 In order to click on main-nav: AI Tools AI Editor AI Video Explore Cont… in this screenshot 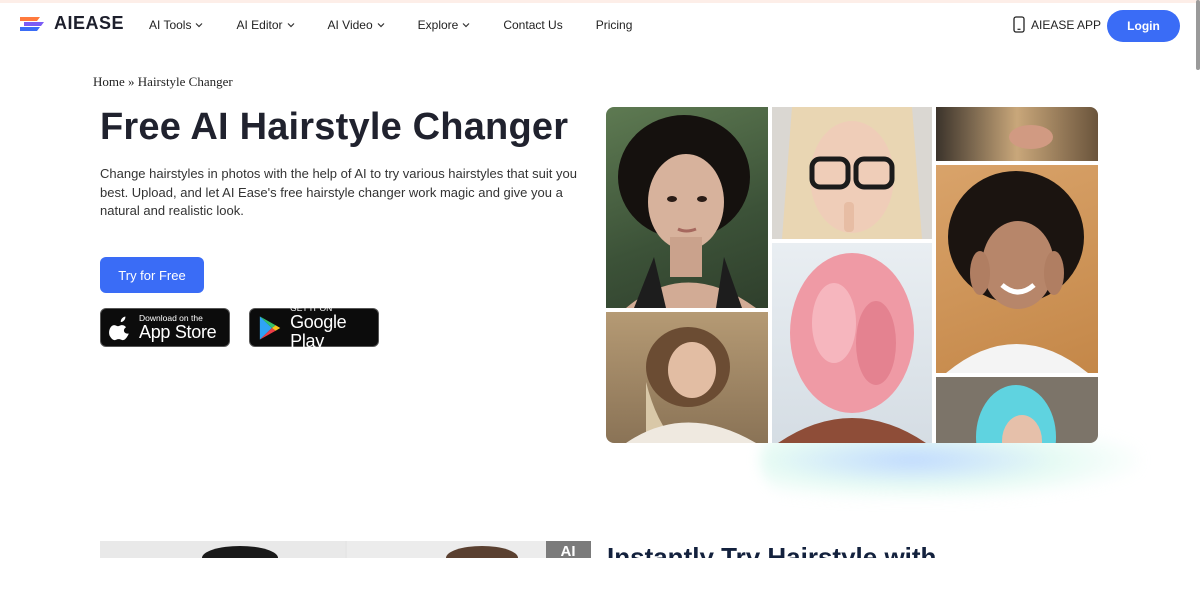, I will do `click(407, 25)`.